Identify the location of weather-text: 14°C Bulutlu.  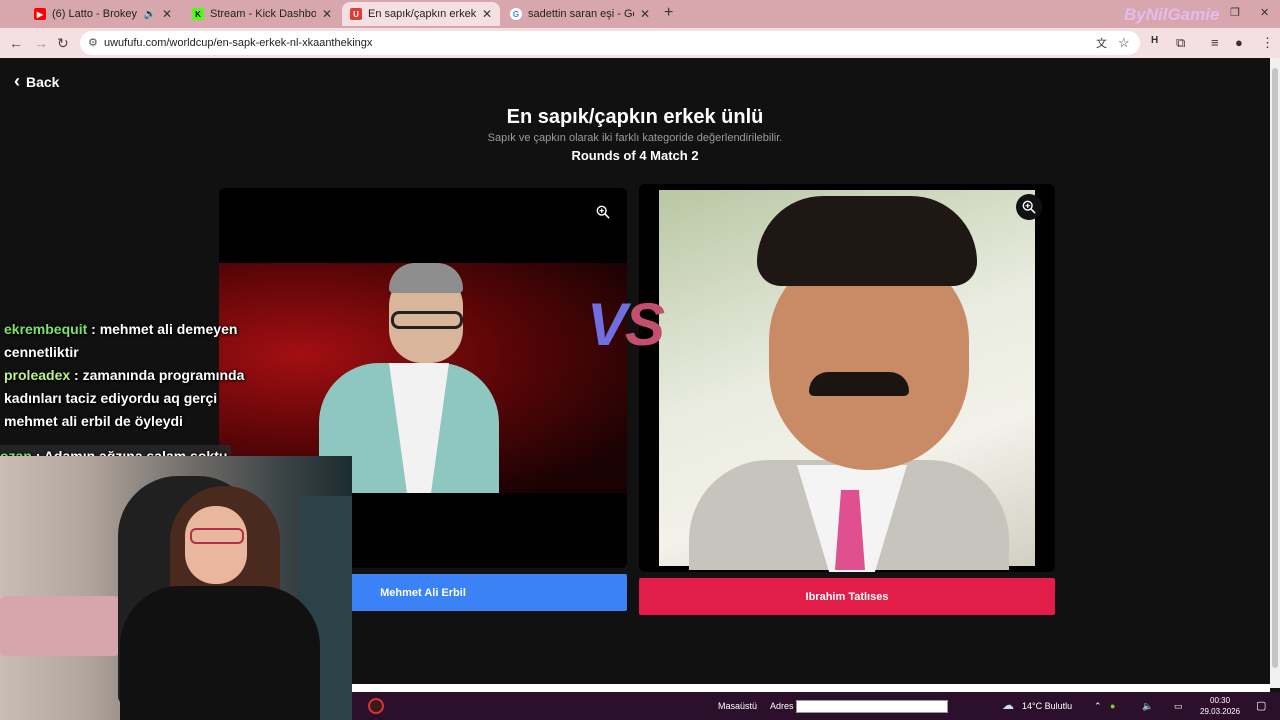
(1047, 706).